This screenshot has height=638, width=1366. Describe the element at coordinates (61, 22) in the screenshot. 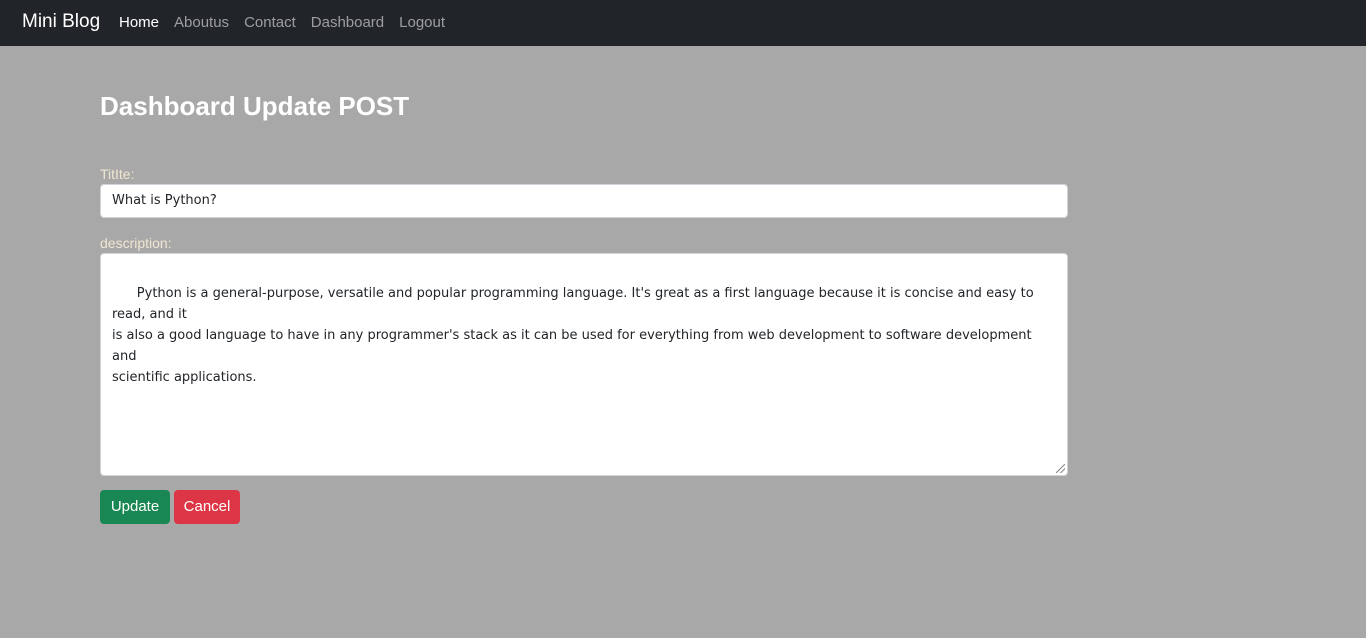

I see `brand-link: Mini Blog` at that location.